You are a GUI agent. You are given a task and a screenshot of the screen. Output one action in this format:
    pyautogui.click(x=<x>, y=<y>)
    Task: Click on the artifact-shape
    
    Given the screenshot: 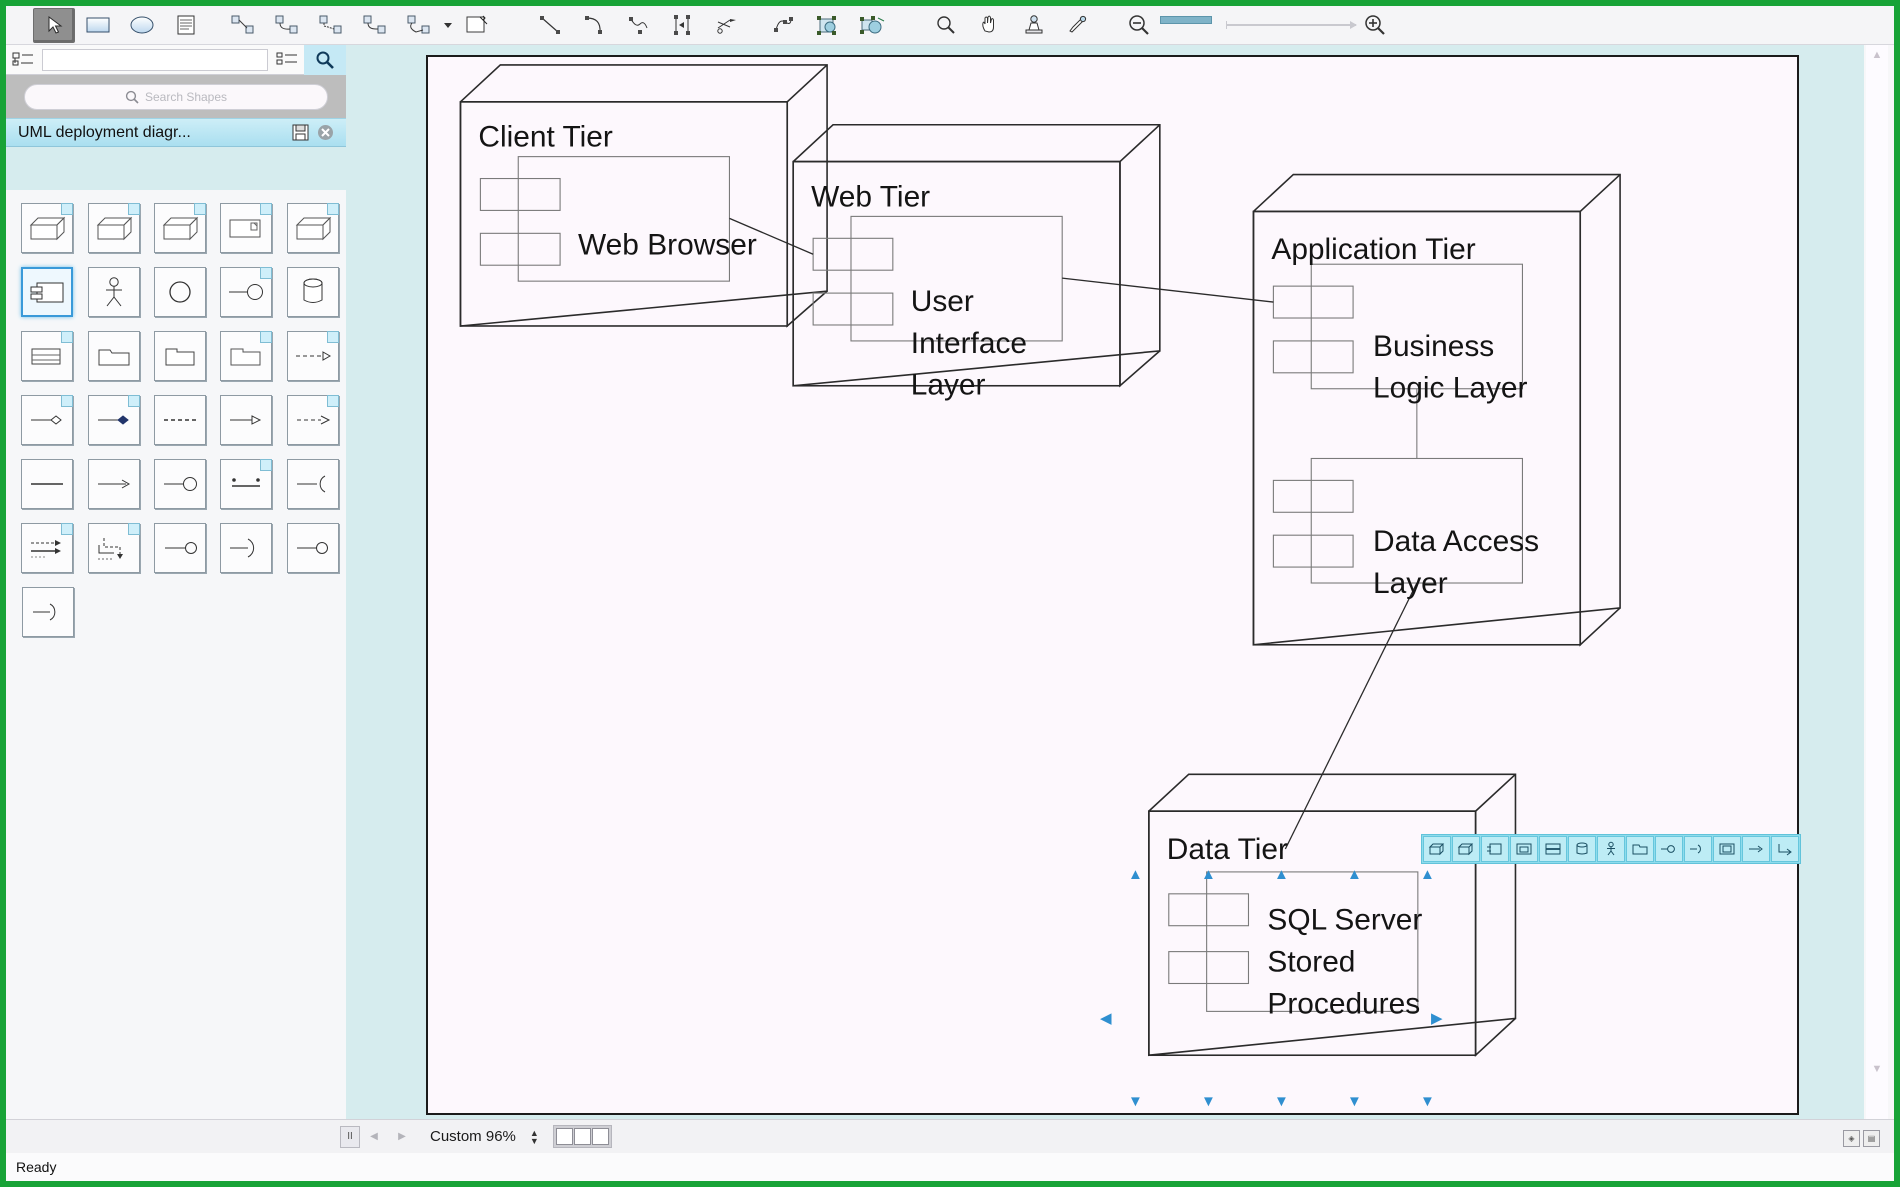 What is the action you would take?
    pyautogui.click(x=246, y=356)
    